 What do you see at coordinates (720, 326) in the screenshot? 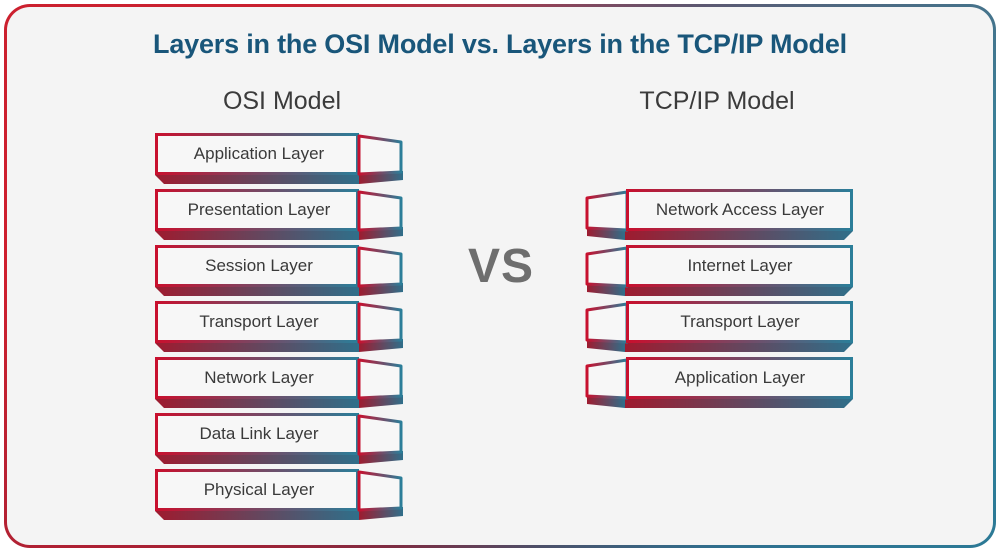
I see `tcpip-layer-box: Transport Layer` at bounding box center [720, 326].